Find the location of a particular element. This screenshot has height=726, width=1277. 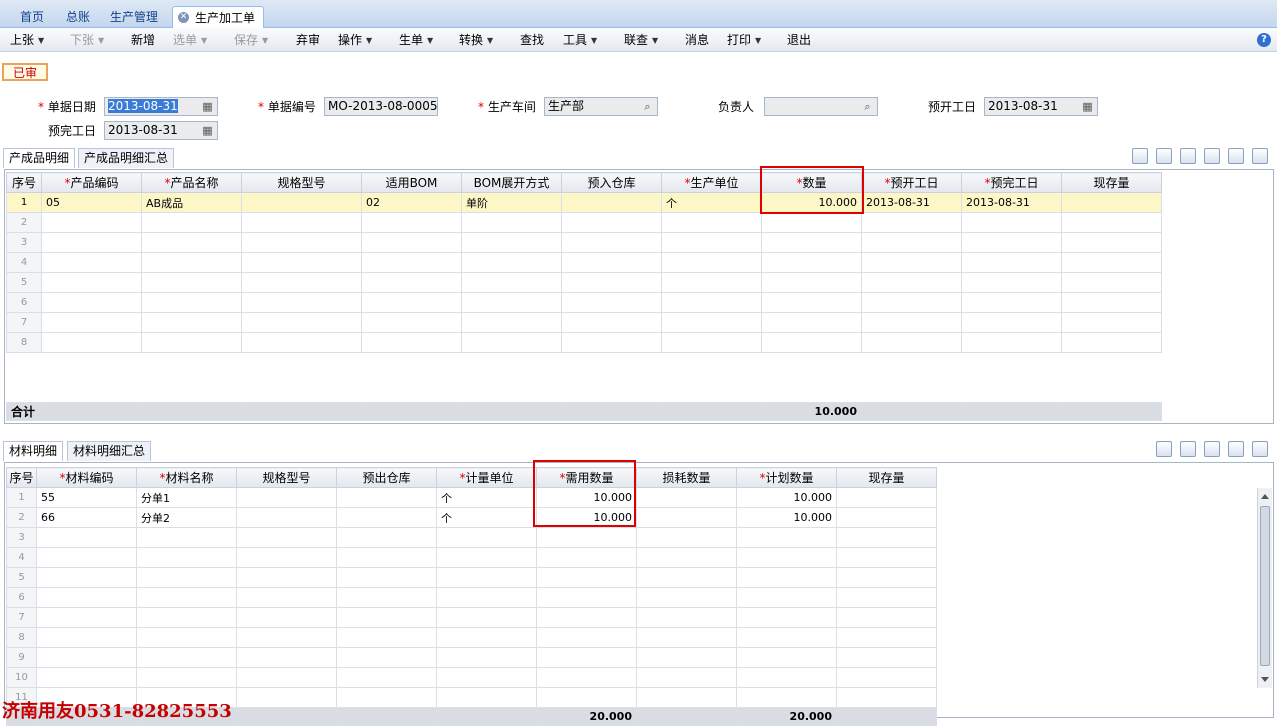

doc-no-field: MO-2013-08-0005 is located at coordinates (381, 106).